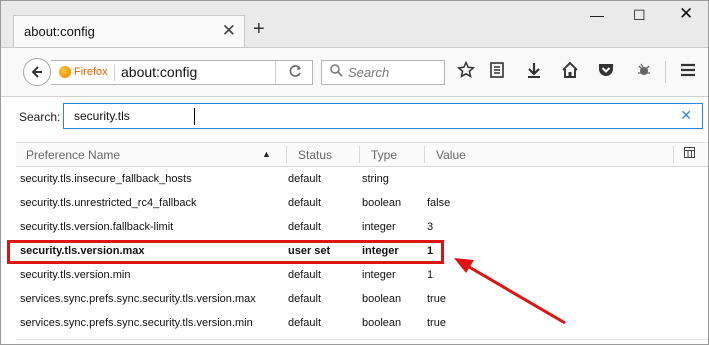 The height and width of the screenshot is (345, 709). What do you see at coordinates (606, 72) in the screenshot?
I see `pocket-icon` at bounding box center [606, 72].